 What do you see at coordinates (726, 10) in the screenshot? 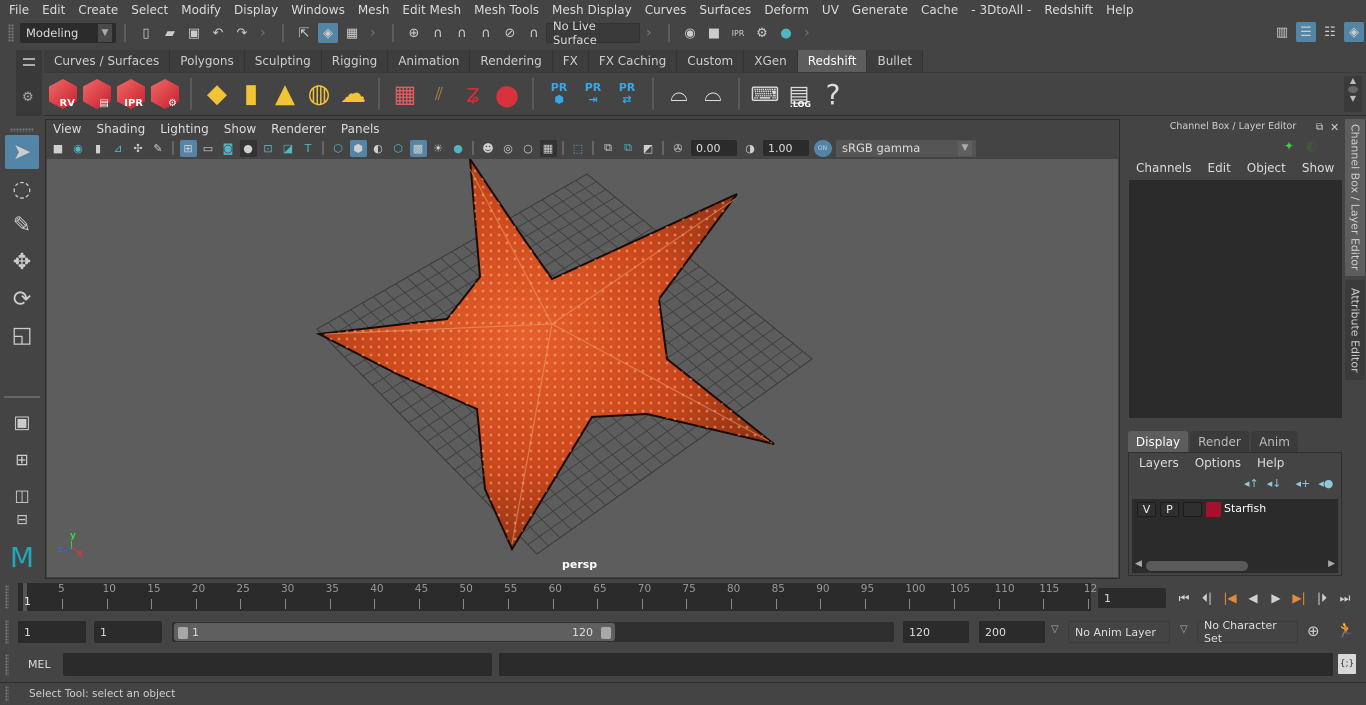
I see `menu-surfaces: Surfaces` at bounding box center [726, 10].